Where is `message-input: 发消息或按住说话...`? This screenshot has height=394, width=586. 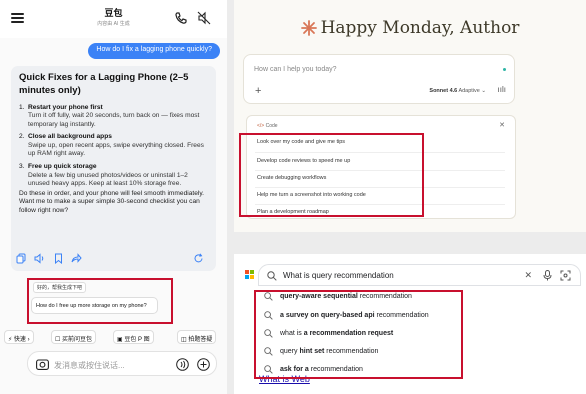
message-input: 发消息或按住说话... is located at coordinates (122, 363).